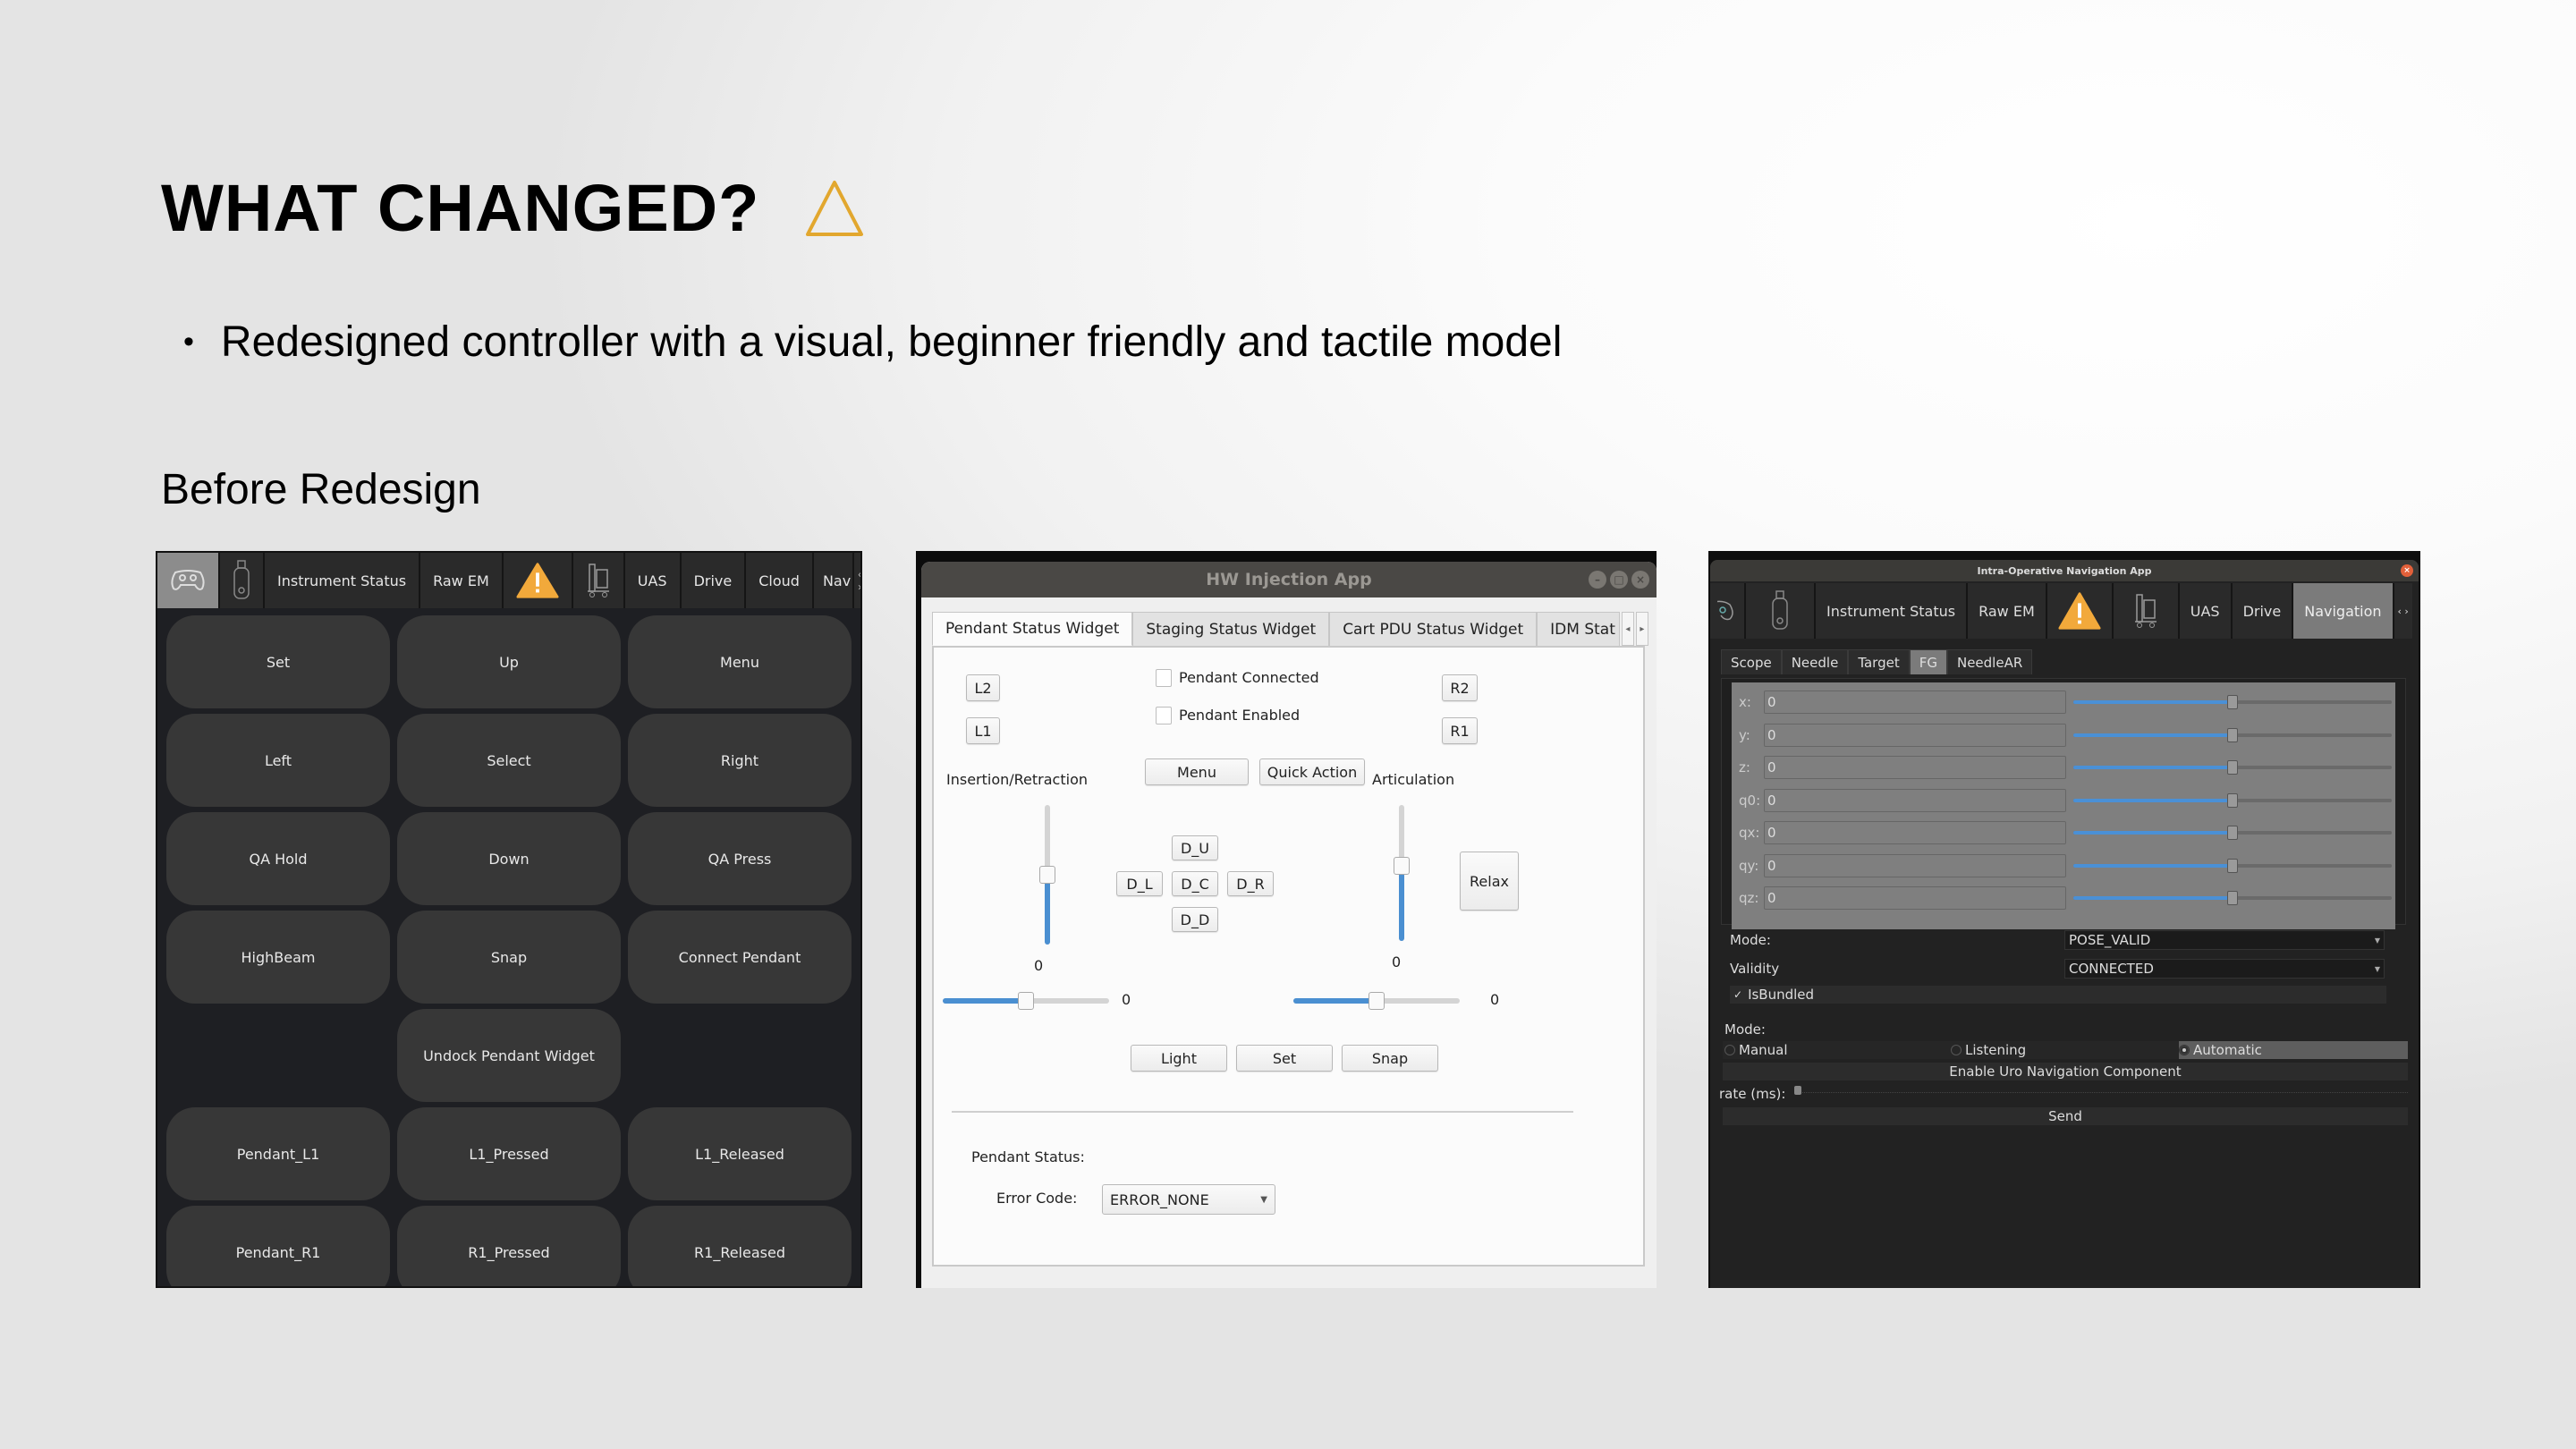 This screenshot has width=2576, height=1449. I want to click on d-right-button: D_R, so click(1250, 883).